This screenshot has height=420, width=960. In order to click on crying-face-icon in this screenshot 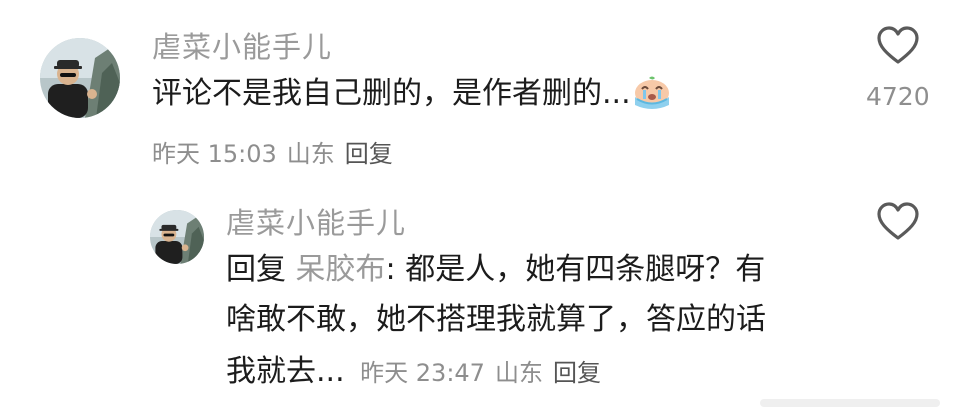, I will do `click(651, 92)`.